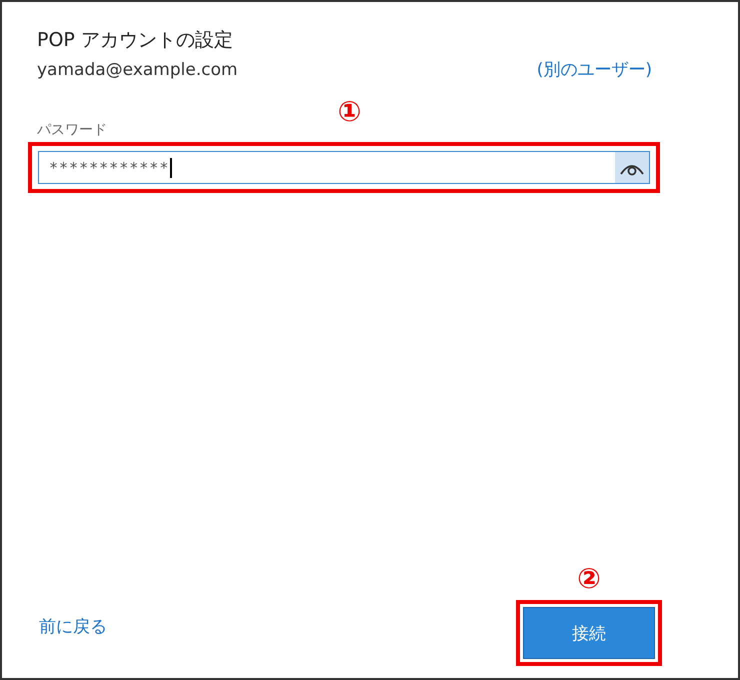 The width and height of the screenshot is (740, 680). What do you see at coordinates (589, 633) in the screenshot?
I see `connect-button: 接続` at bounding box center [589, 633].